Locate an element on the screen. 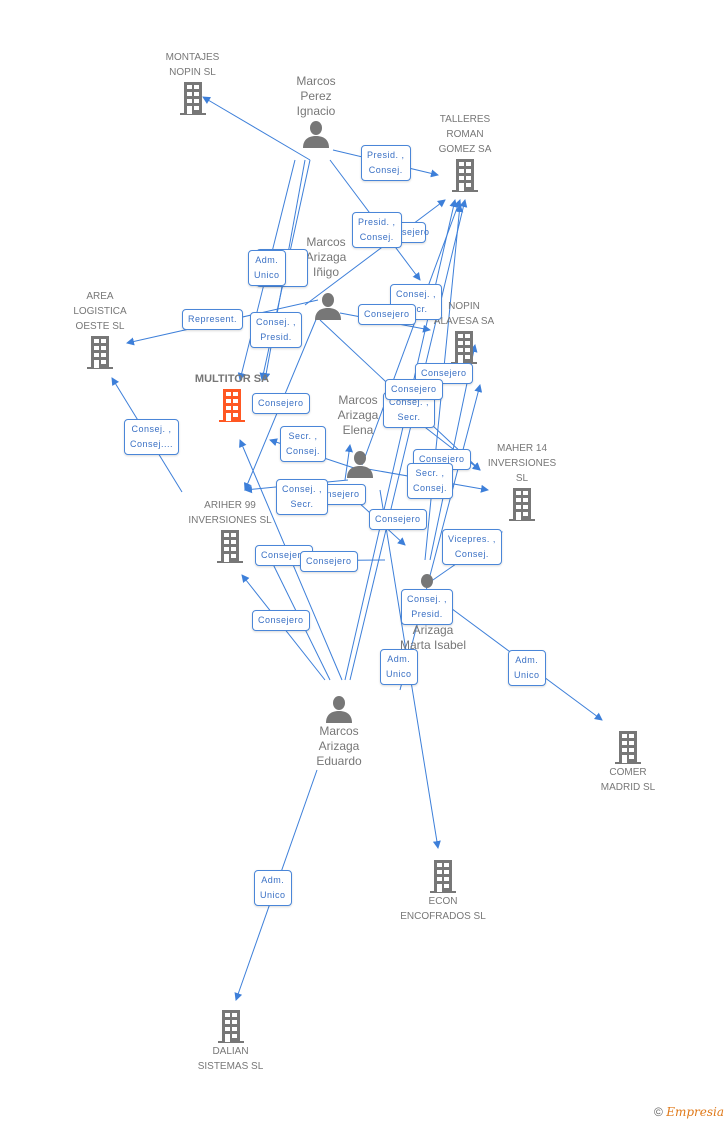  company-econ-encofrados: ECON ENCOFRADOS SL is located at coordinates (443, 891).